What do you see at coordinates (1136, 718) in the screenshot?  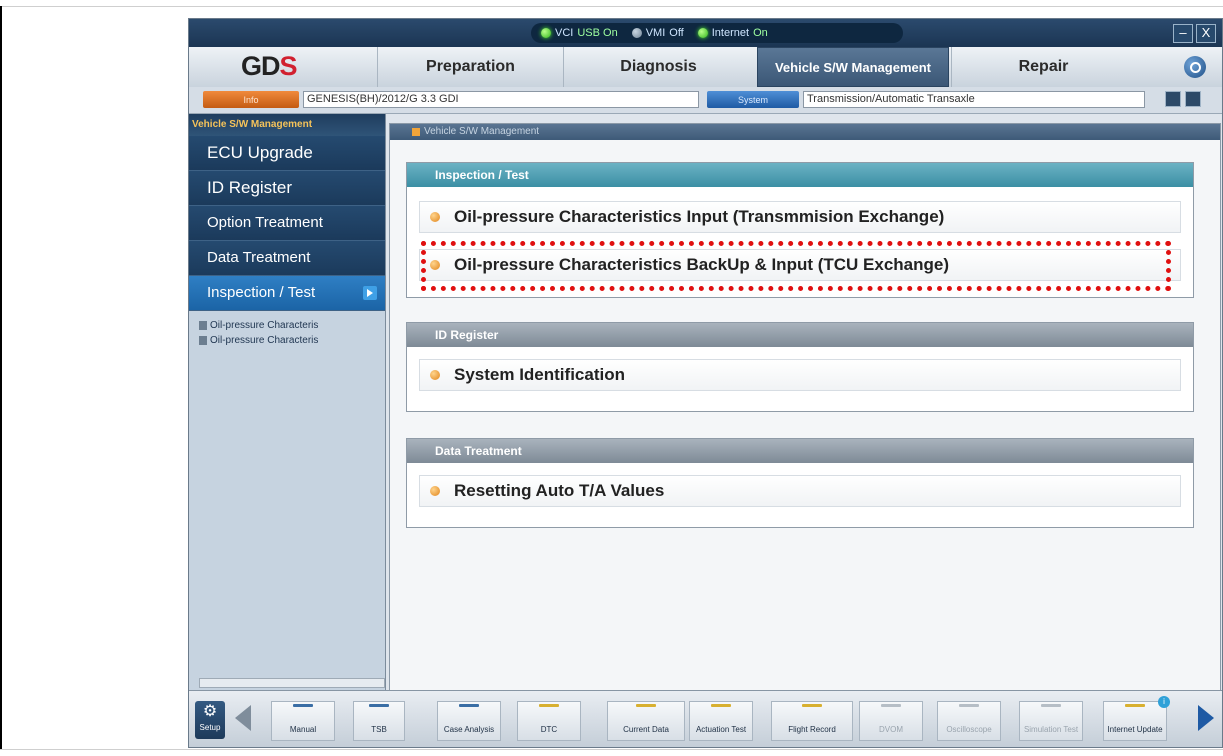 I see `tool-internet-update: i Internet Update` at bounding box center [1136, 718].